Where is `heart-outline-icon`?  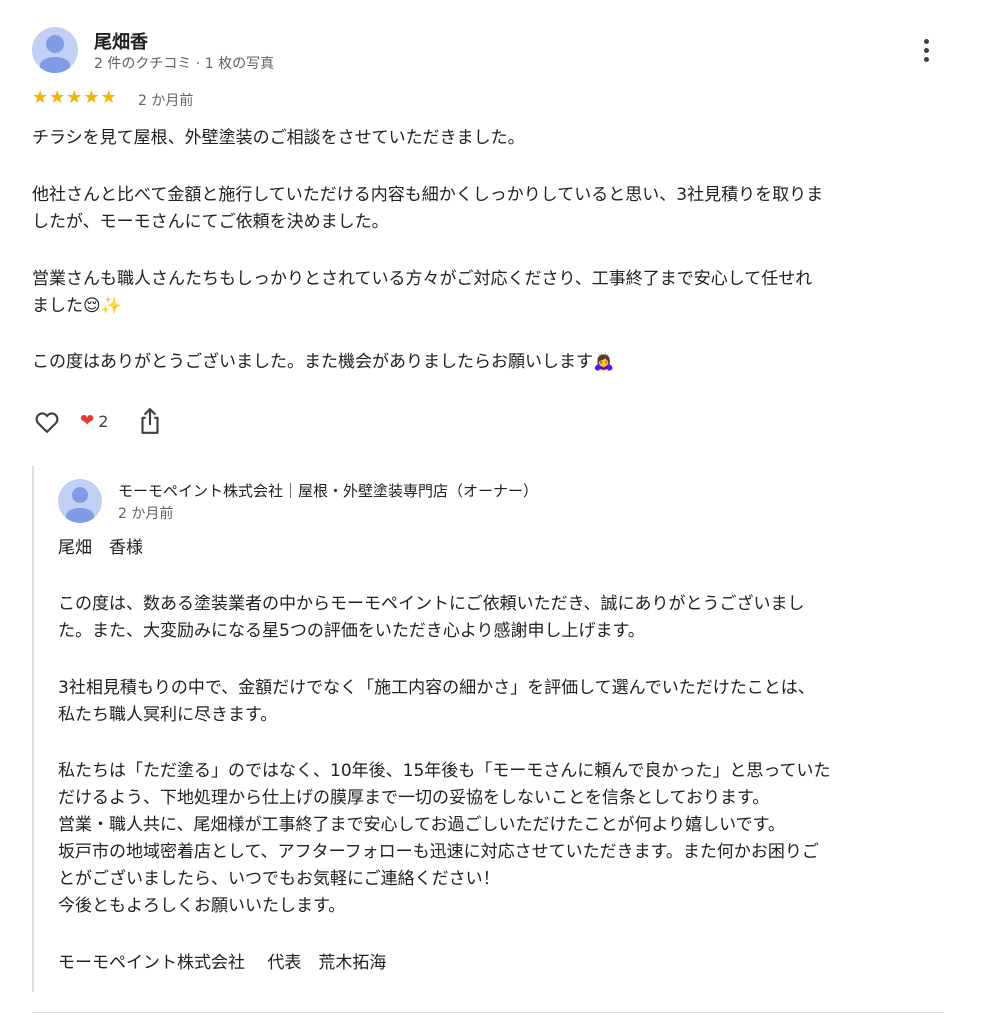
heart-outline-icon is located at coordinates (47, 422).